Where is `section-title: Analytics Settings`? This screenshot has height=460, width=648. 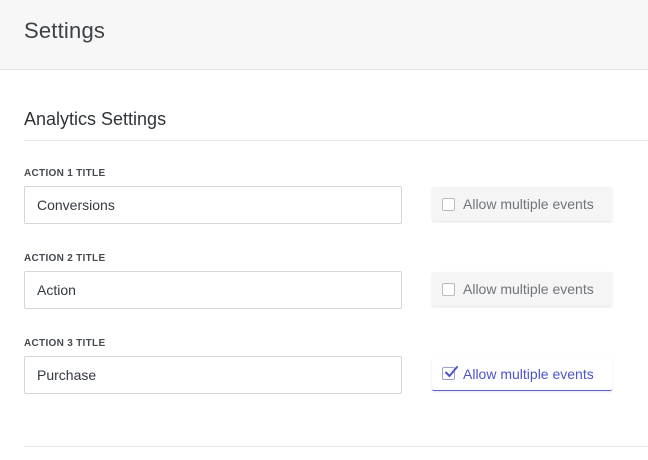 section-title: Analytics Settings is located at coordinates (95, 119).